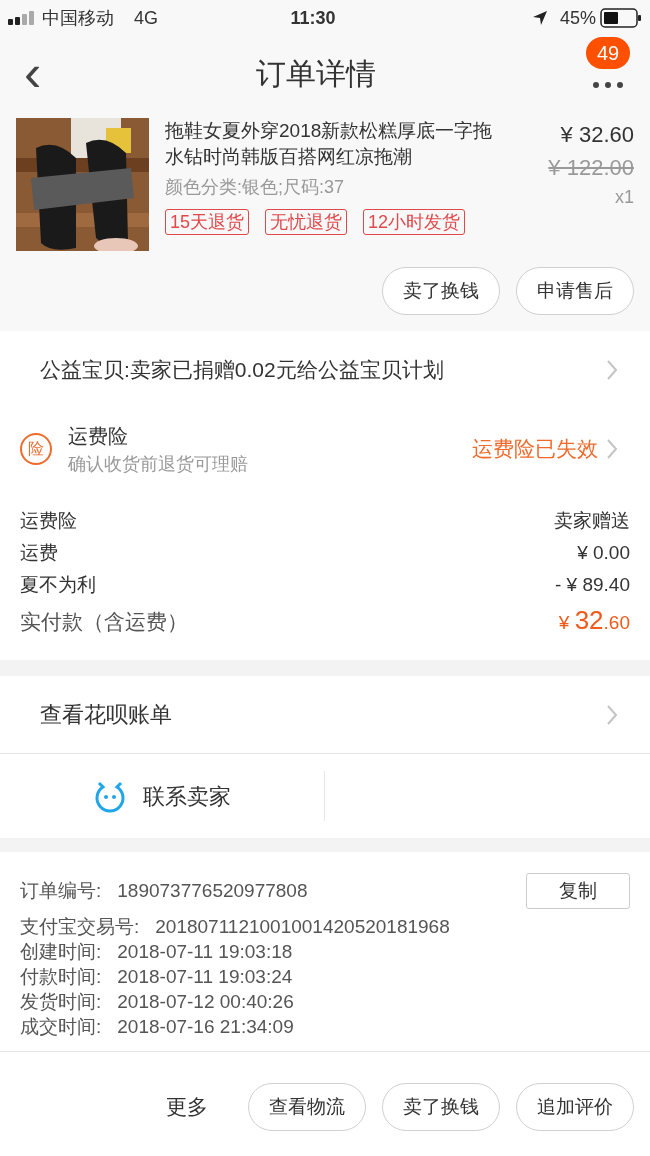 Image resolution: width=650 pixels, height=1156 pixels. Describe the element at coordinates (187, 1107) in the screenshot. I see `more-link: 更多` at that location.